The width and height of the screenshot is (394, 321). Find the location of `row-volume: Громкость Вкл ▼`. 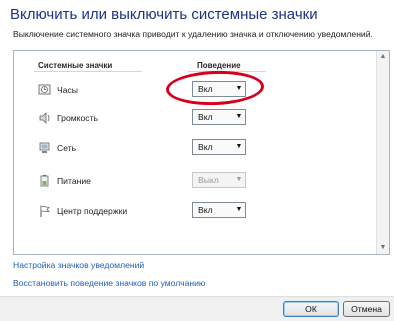

row-volume: Громкость Вкл ▼ is located at coordinates (194, 120).